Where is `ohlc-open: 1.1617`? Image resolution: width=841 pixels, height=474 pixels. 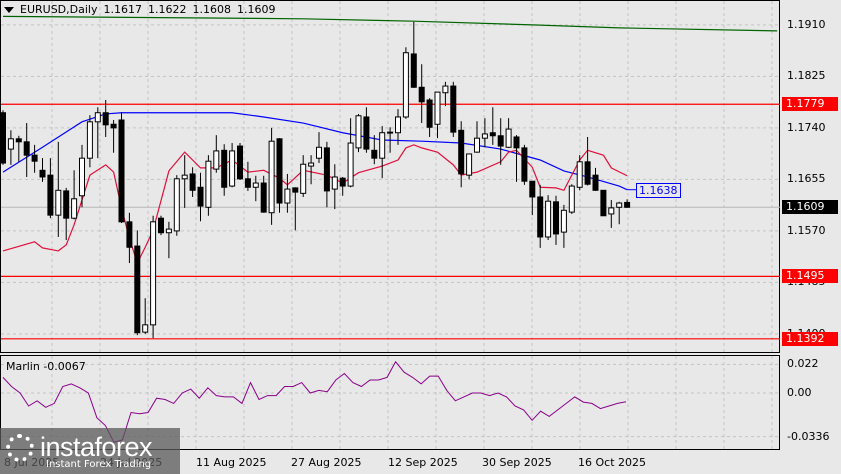
ohlc-open: 1.1617 is located at coordinates (122, 9).